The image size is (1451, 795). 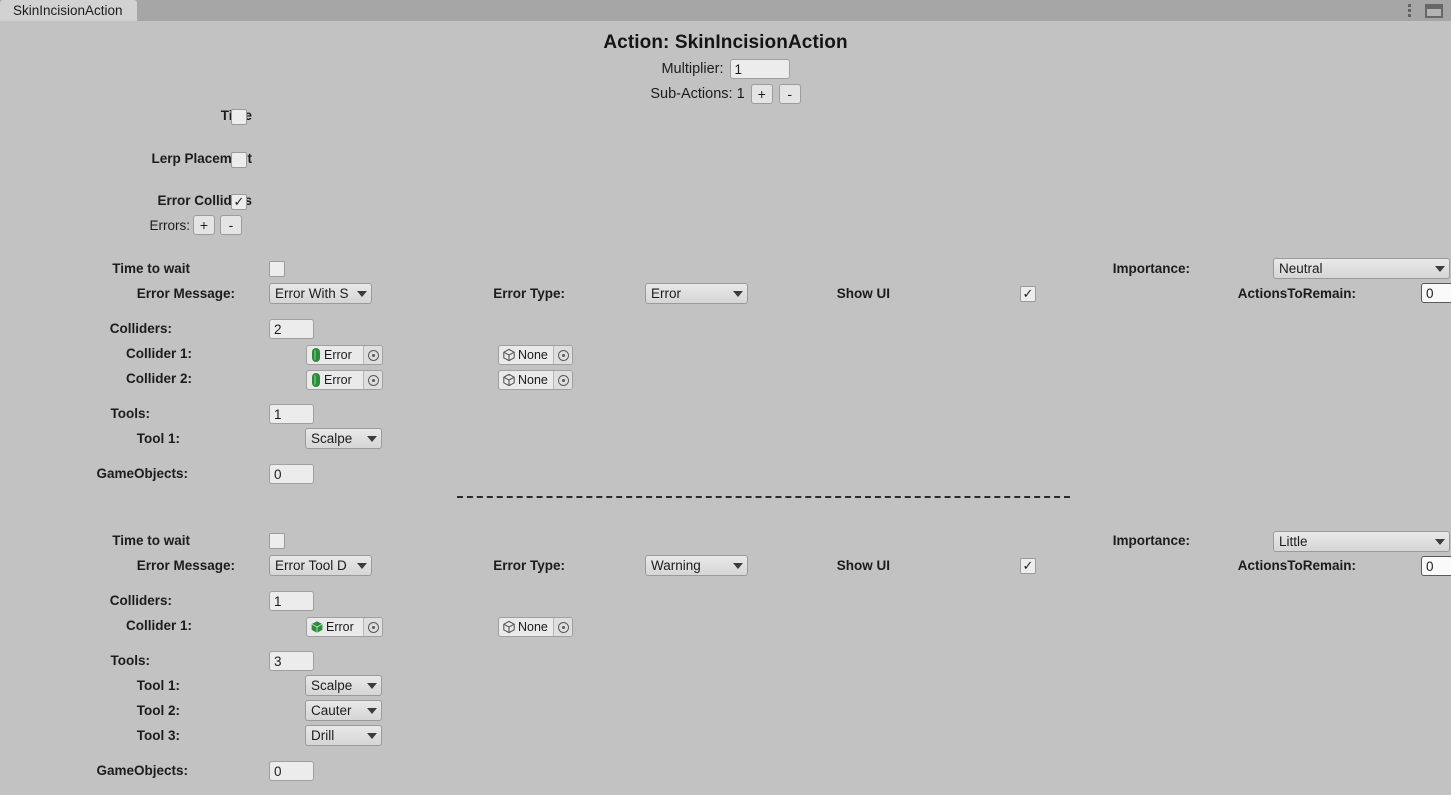 I want to click on target-dot-icon, so click(x=563, y=355).